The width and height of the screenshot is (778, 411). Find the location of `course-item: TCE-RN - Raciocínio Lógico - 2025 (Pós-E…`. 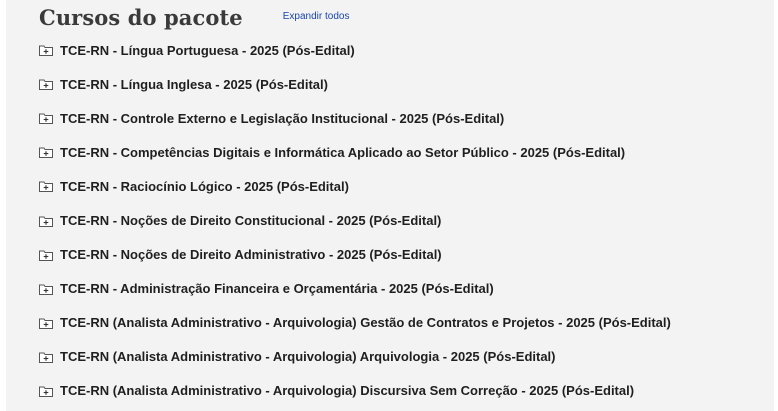

course-item: TCE-RN - Raciocínio Lógico - 2025 (Pós-E… is located at coordinates (406, 186).